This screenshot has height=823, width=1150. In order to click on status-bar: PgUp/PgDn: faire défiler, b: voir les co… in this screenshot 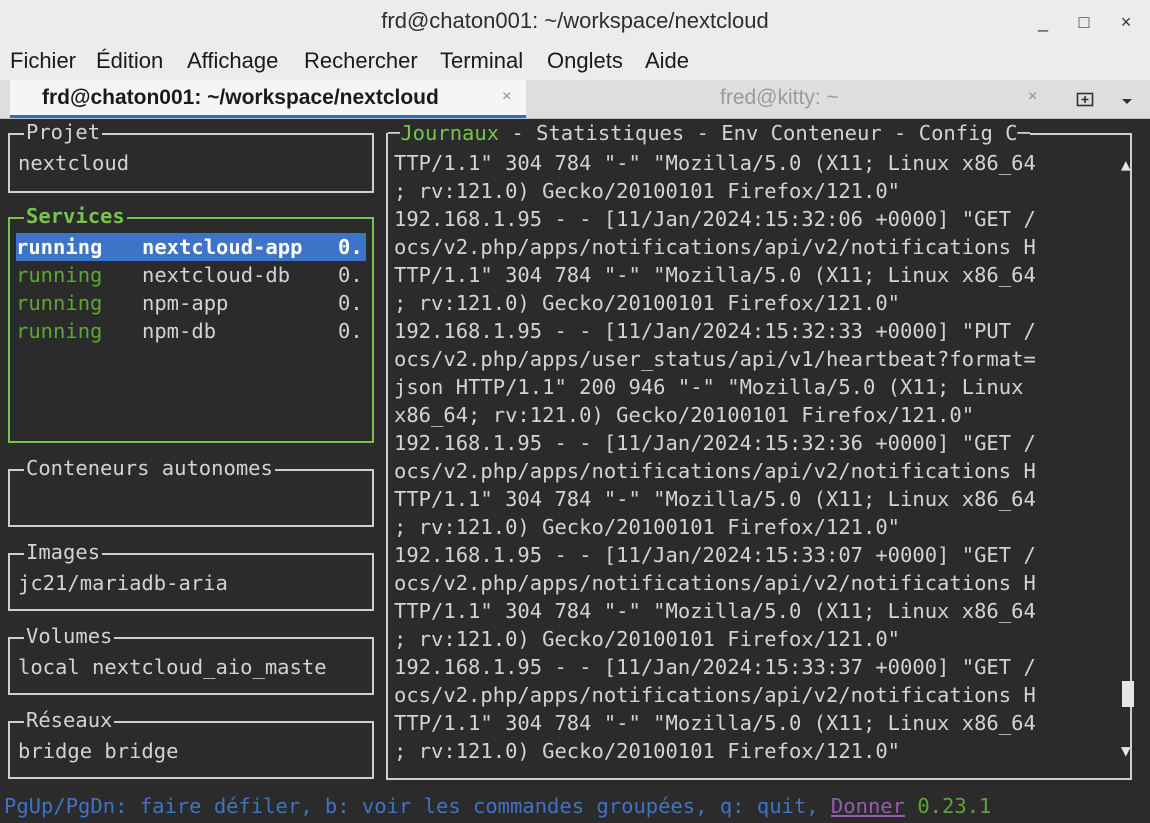, I will do `click(497, 806)`.